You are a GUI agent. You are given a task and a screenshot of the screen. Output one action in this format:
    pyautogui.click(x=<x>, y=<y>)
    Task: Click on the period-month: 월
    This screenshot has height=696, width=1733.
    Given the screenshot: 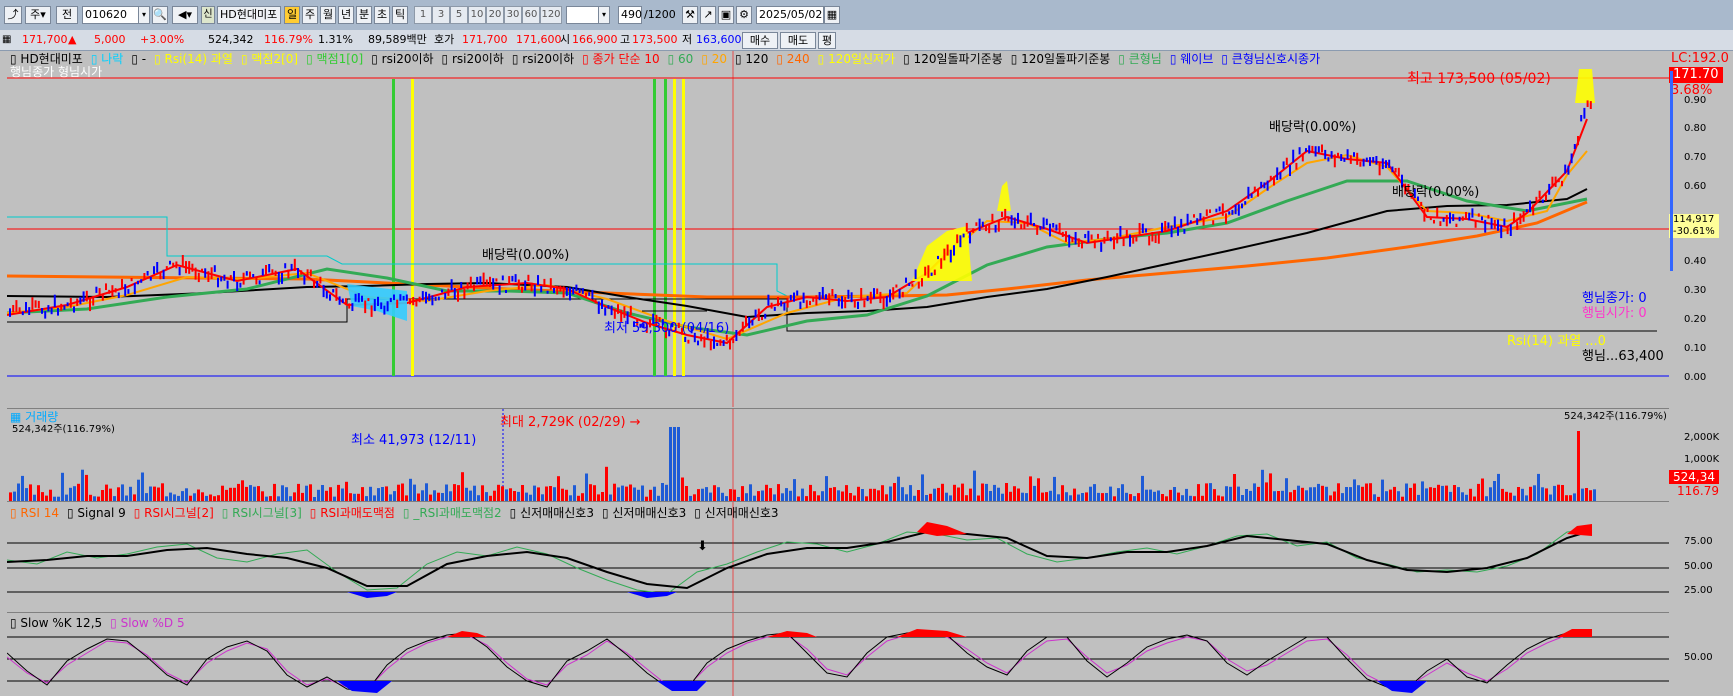 What is the action you would take?
    pyautogui.click(x=328, y=15)
    